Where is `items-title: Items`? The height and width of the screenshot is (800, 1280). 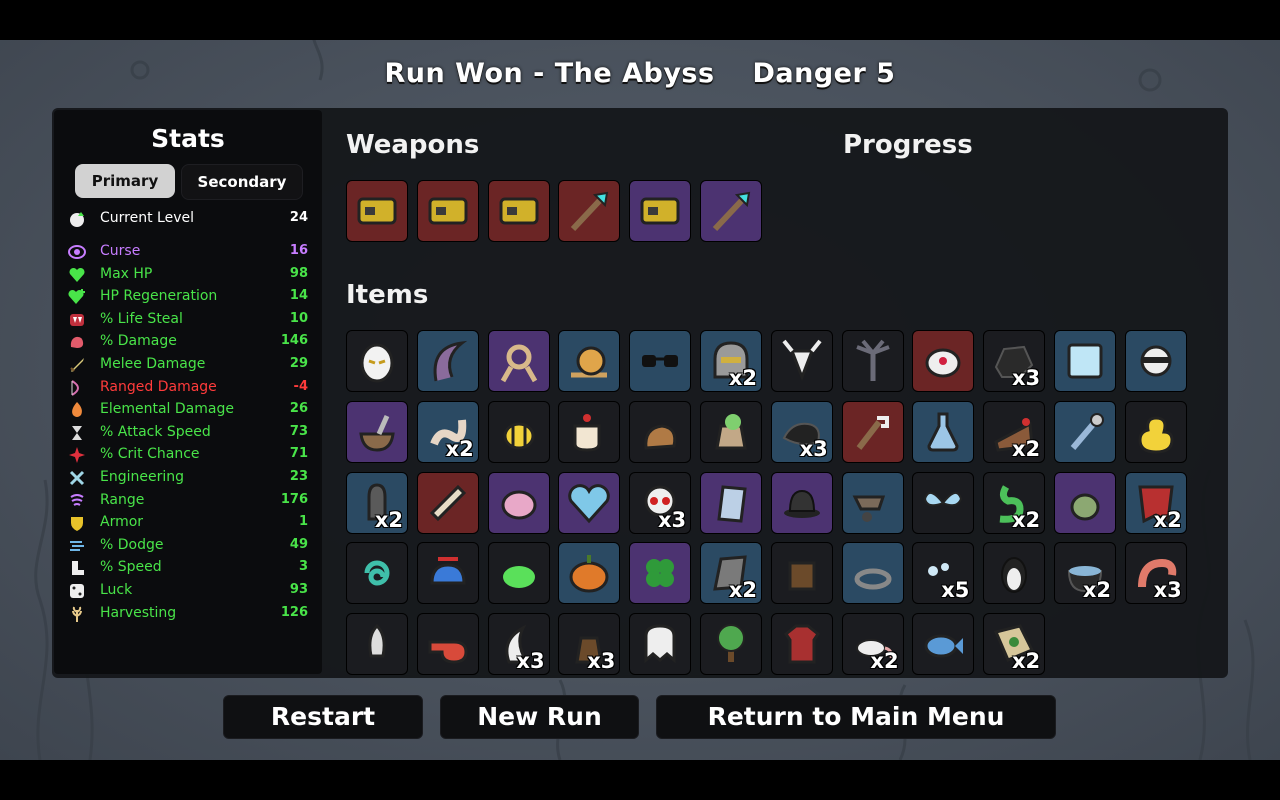 items-title: Items is located at coordinates (387, 295).